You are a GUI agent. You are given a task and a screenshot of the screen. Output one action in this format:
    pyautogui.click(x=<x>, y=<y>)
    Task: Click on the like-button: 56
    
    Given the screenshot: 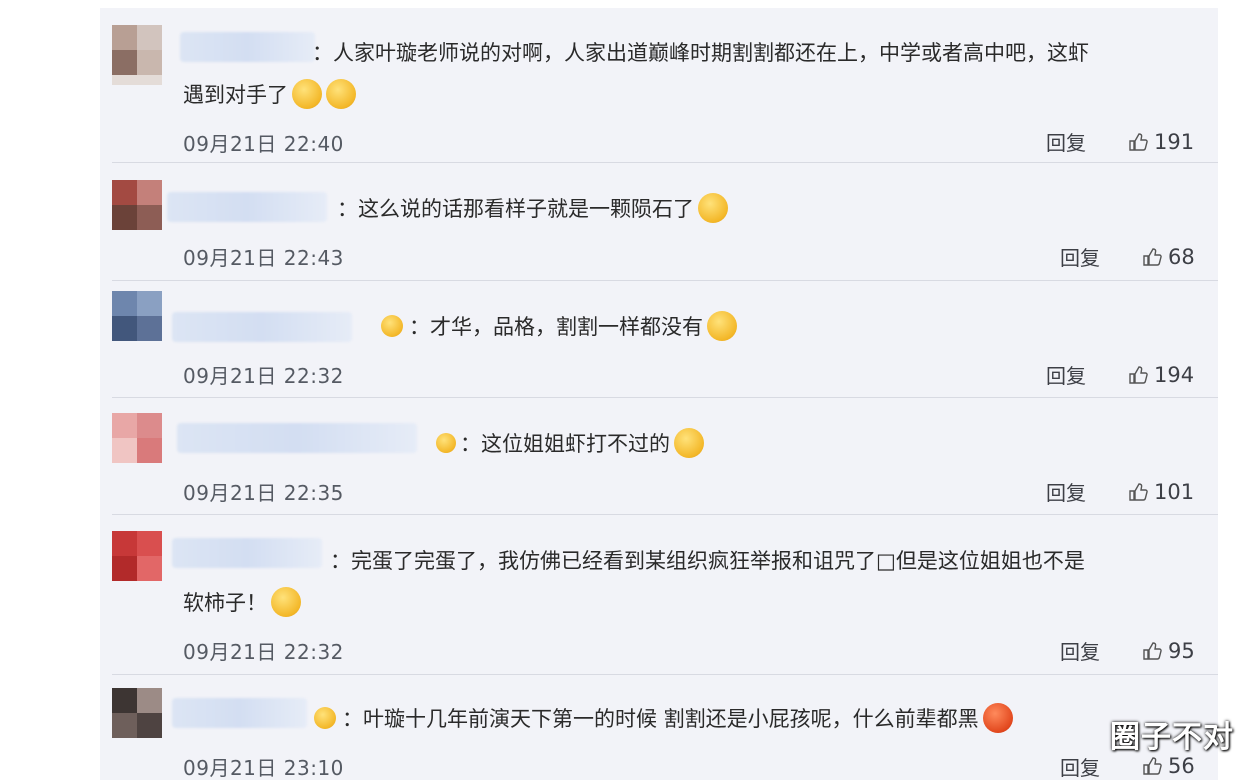 What is the action you would take?
    pyautogui.click(x=1168, y=766)
    